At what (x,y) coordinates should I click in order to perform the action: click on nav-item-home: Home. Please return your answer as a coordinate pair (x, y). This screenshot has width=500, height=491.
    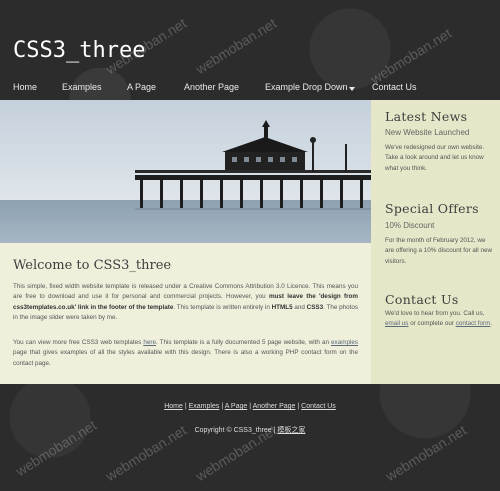
    Looking at the image, I should click on (25, 87).